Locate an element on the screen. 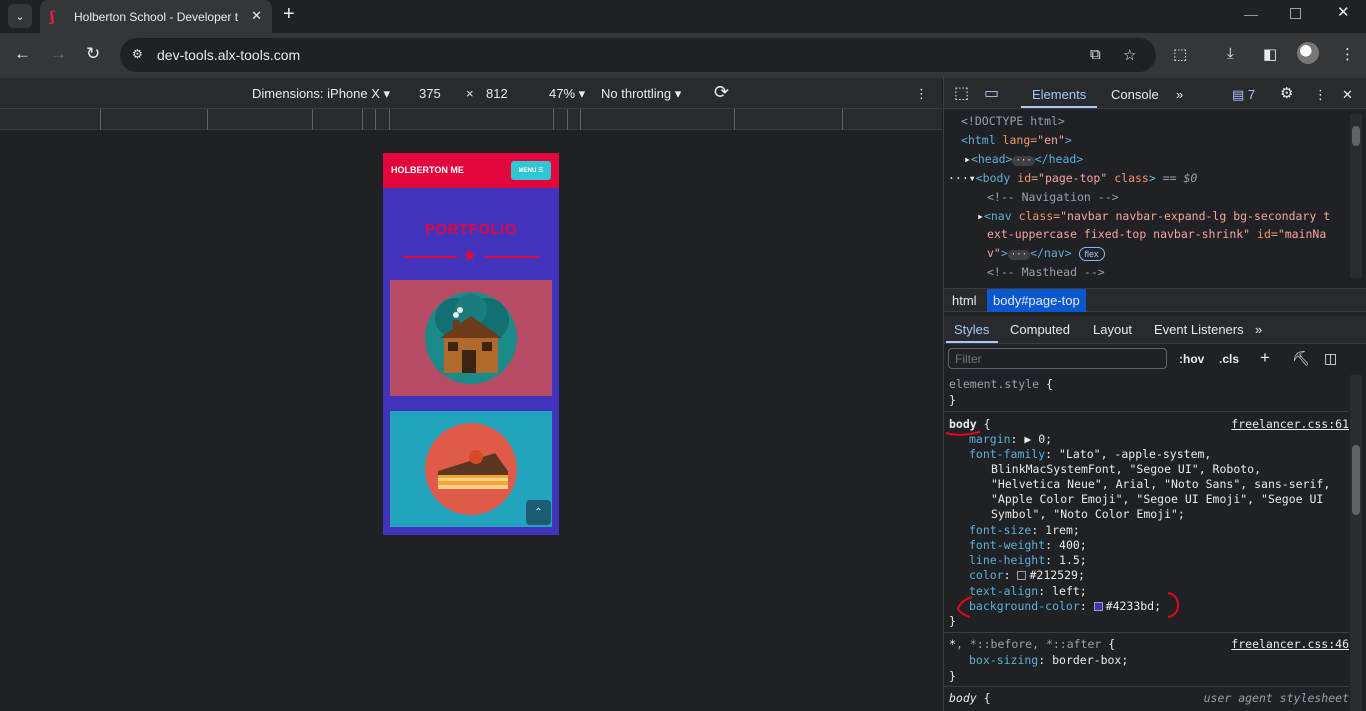 Image resolution: width=1366 pixels, height=711 pixels. chevron-down-icon: ⌄ is located at coordinates (20, 16).